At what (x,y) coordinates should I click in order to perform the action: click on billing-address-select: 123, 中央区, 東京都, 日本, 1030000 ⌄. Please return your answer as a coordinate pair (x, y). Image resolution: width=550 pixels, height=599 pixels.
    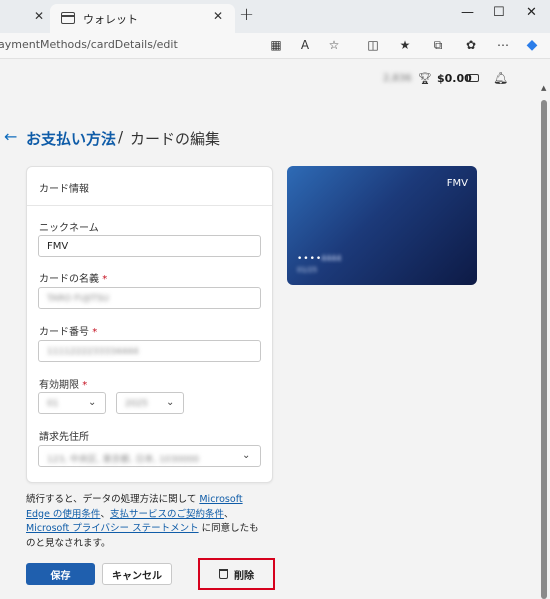
    Looking at the image, I should click on (149, 456).